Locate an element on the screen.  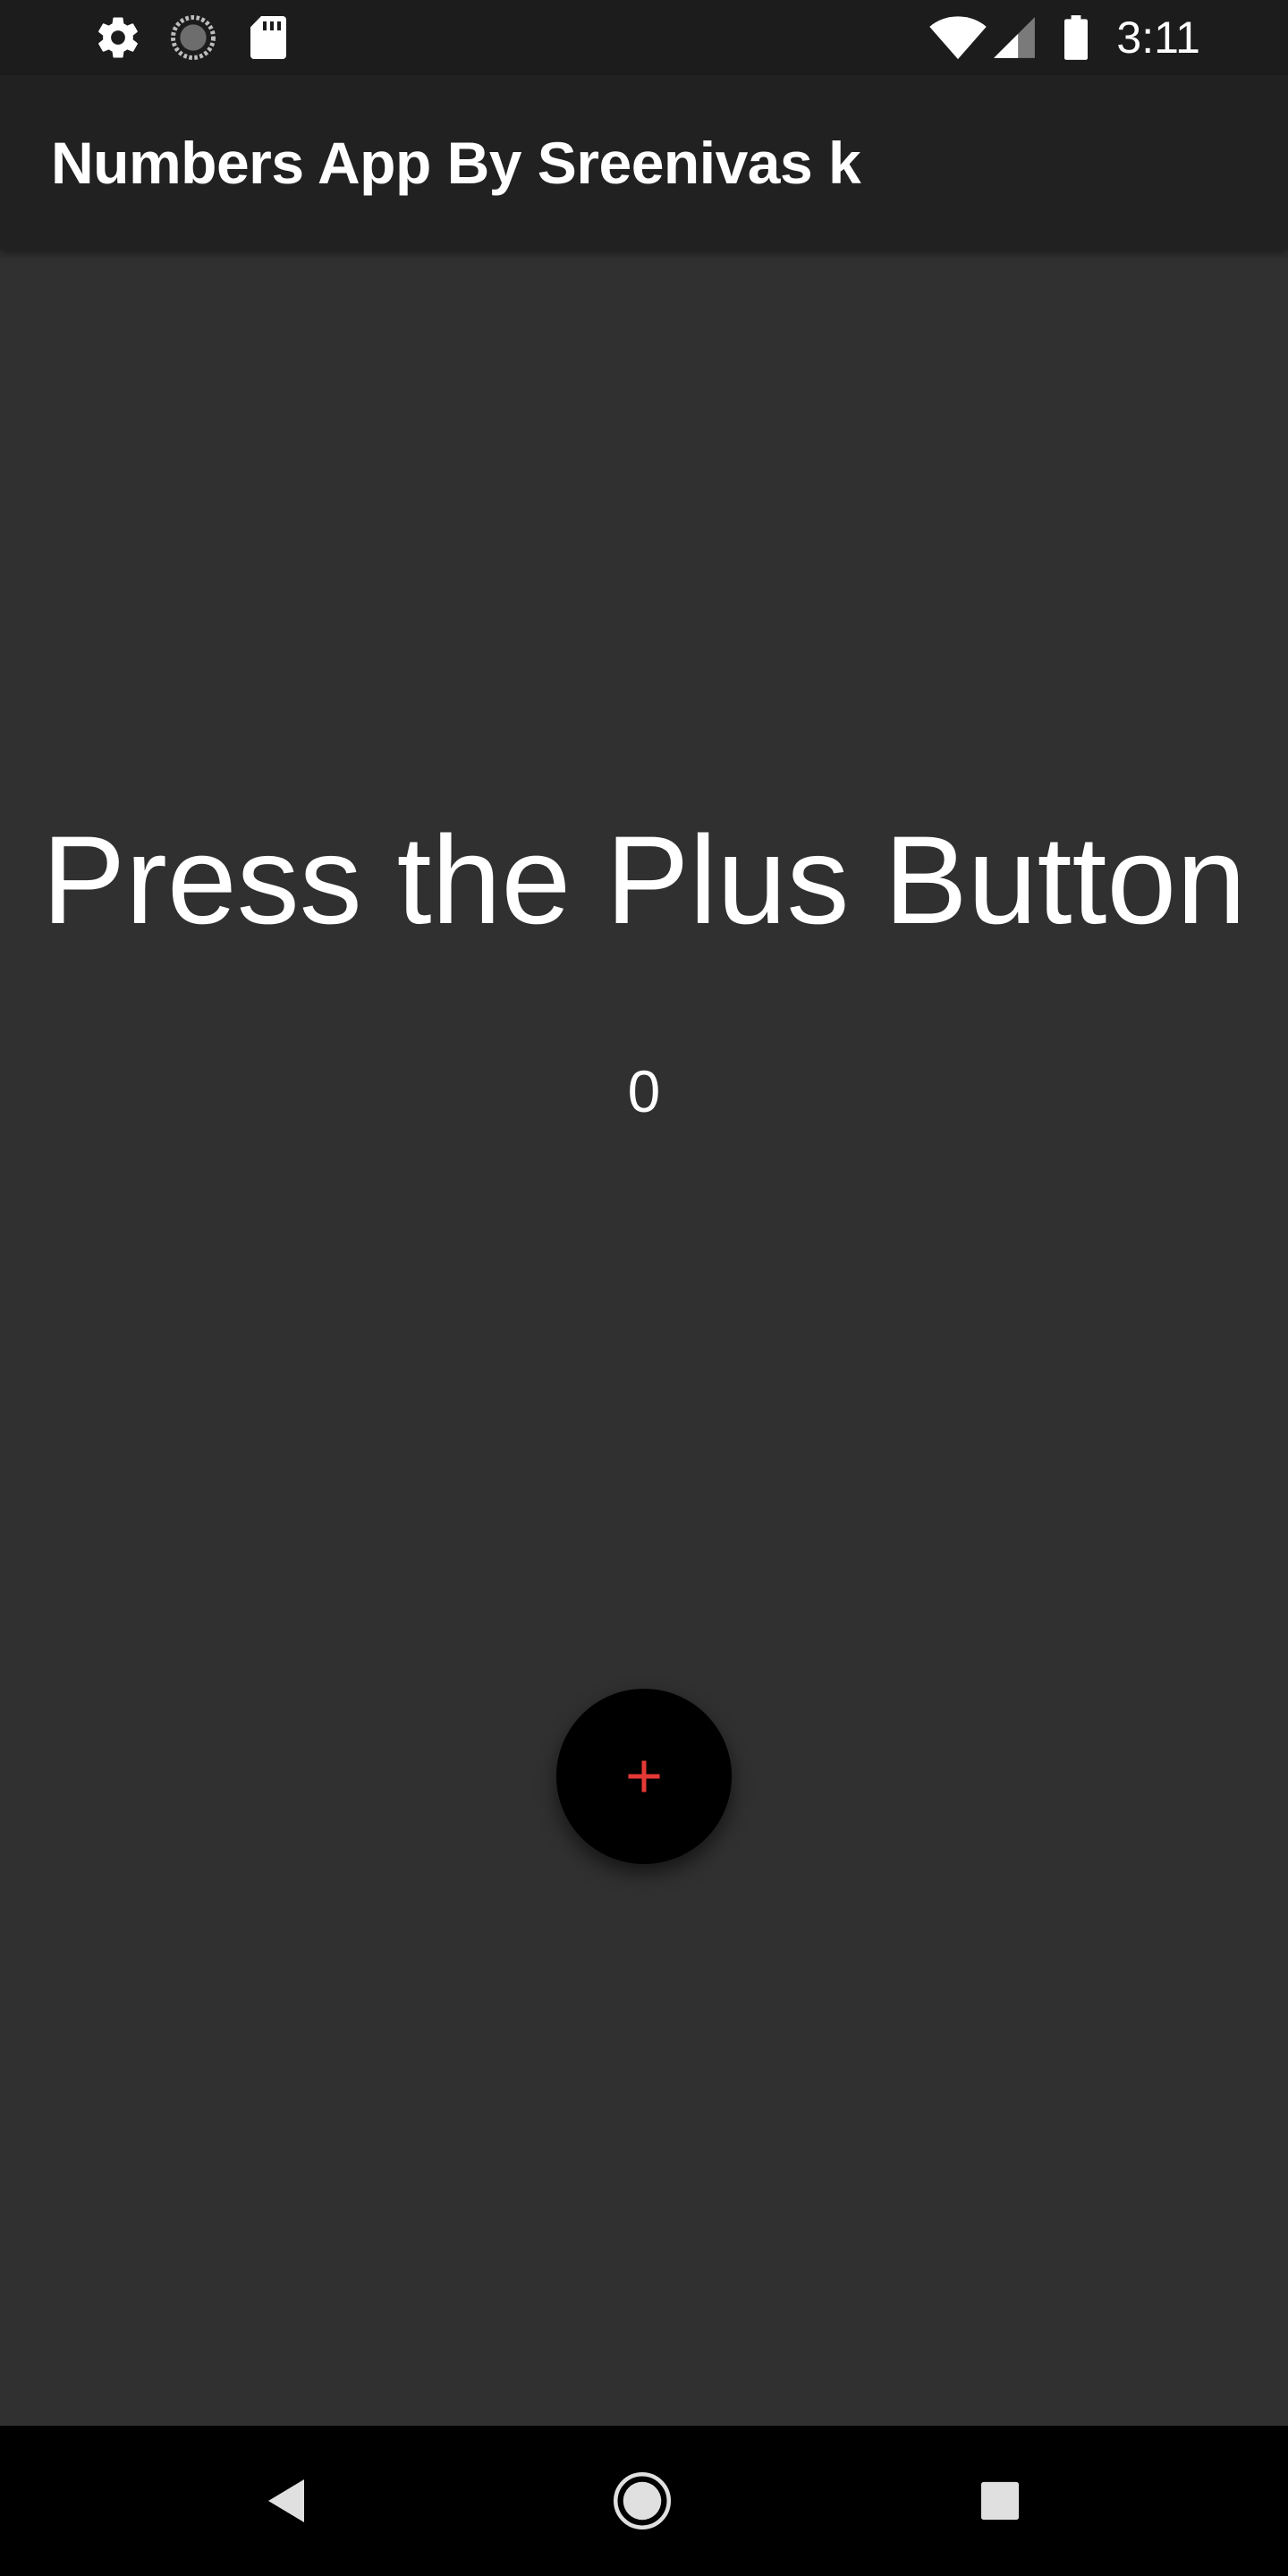
add-button is located at coordinates (644, 1776).